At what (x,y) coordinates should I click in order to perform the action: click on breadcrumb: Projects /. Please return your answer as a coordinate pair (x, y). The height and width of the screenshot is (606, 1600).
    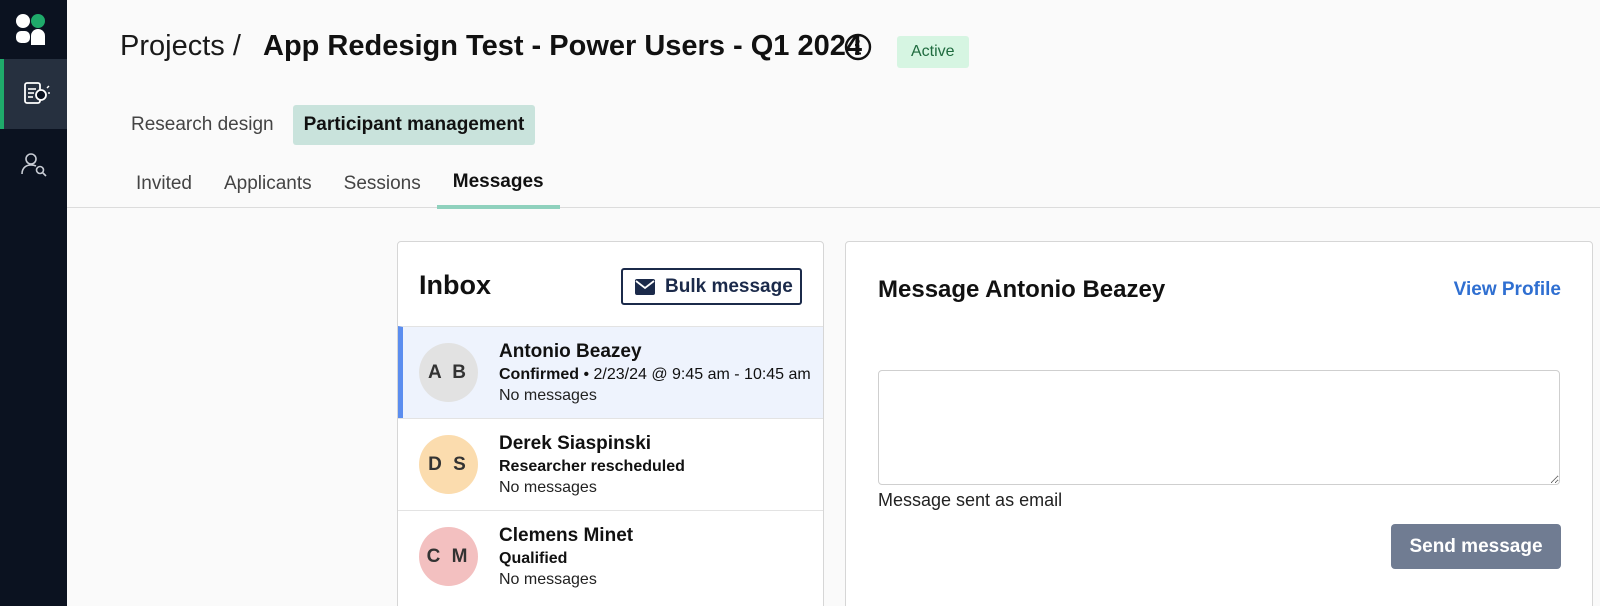
    Looking at the image, I should click on (180, 46).